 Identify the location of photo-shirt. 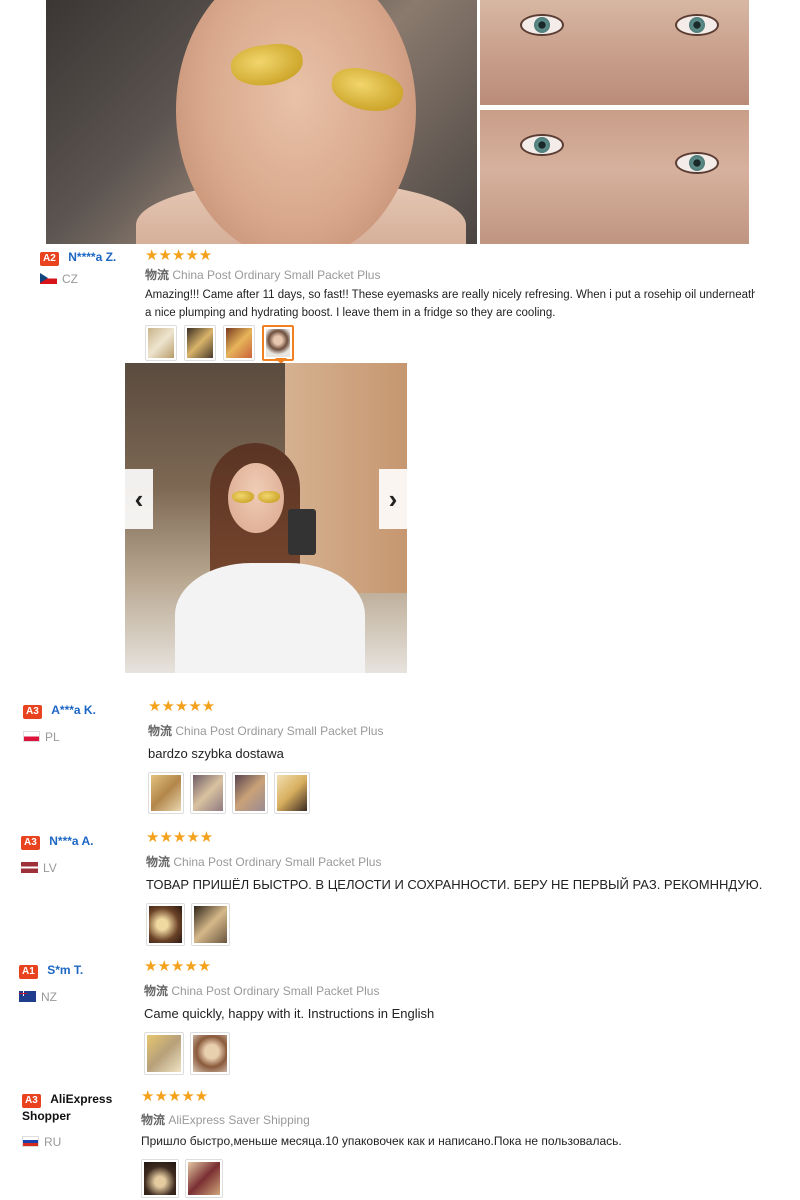
(270, 618).